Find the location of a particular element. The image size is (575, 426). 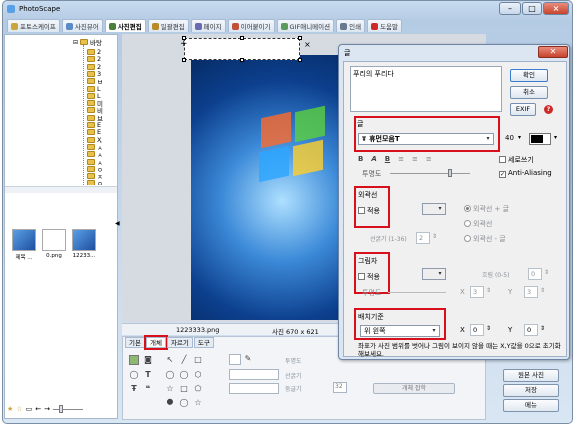

rounded-rect-icon: ◯ is located at coordinates (184, 375).